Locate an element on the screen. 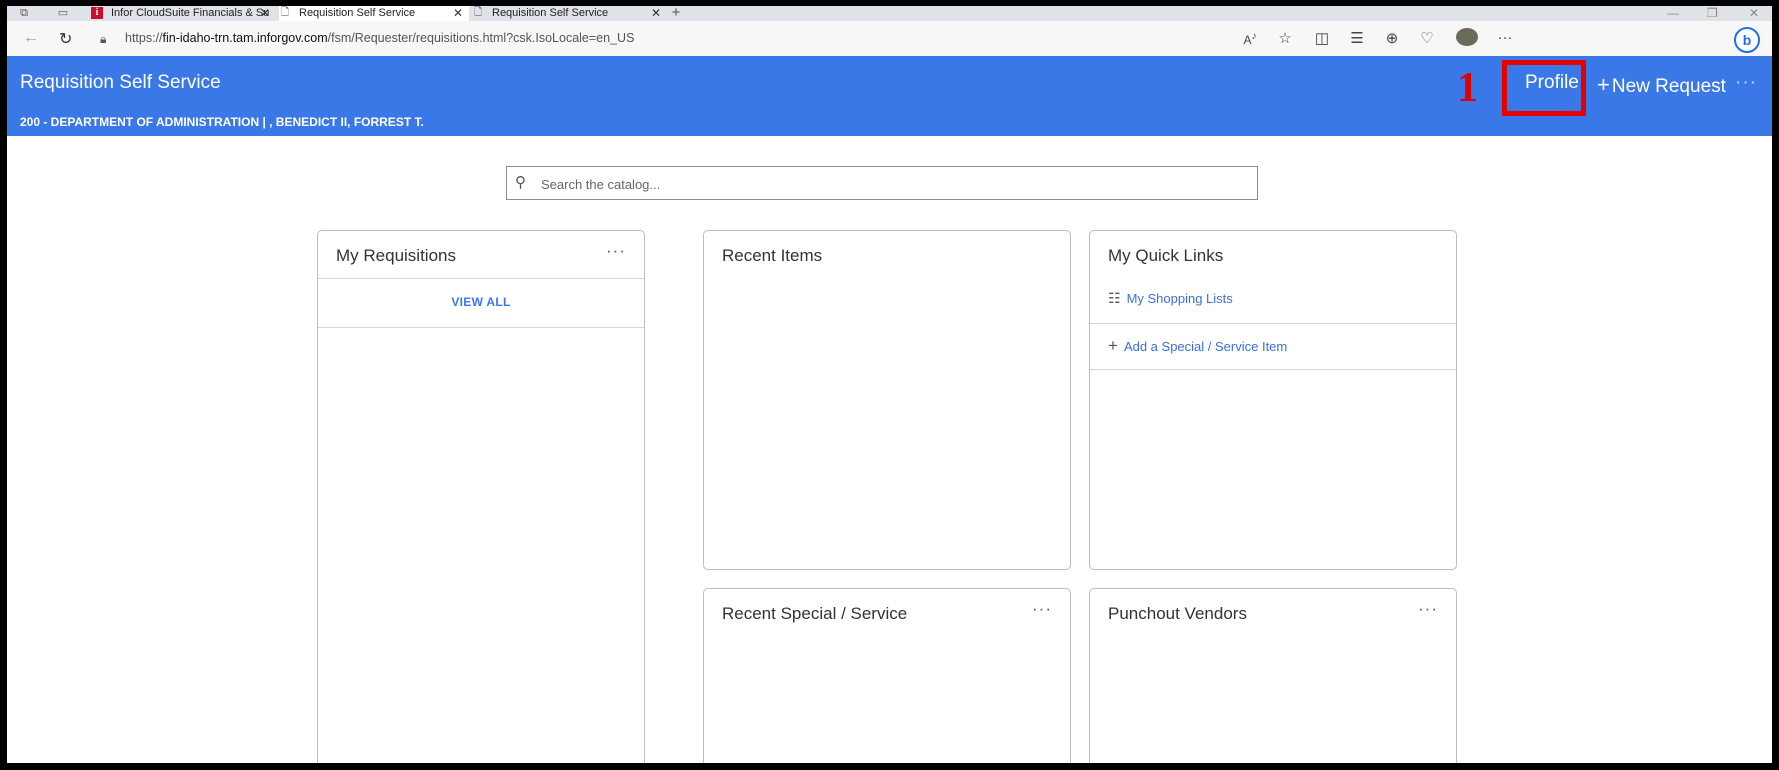 This screenshot has width=1779, height=770. new-request-button: + New Request is located at coordinates (1661, 85).